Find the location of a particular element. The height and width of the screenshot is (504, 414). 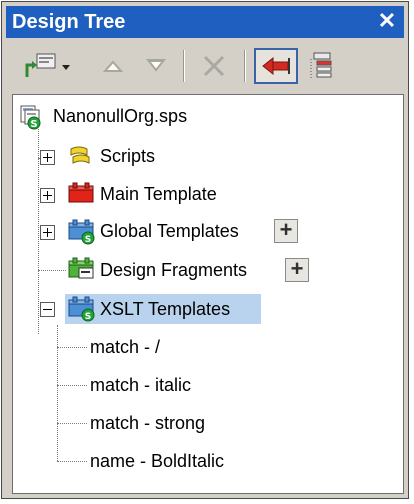

tree-item-label: Scripts is located at coordinates (128, 156).